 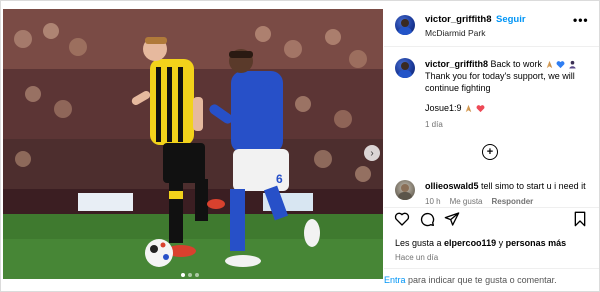 I want to click on location-link: McDiarmid Park, so click(x=455, y=33).